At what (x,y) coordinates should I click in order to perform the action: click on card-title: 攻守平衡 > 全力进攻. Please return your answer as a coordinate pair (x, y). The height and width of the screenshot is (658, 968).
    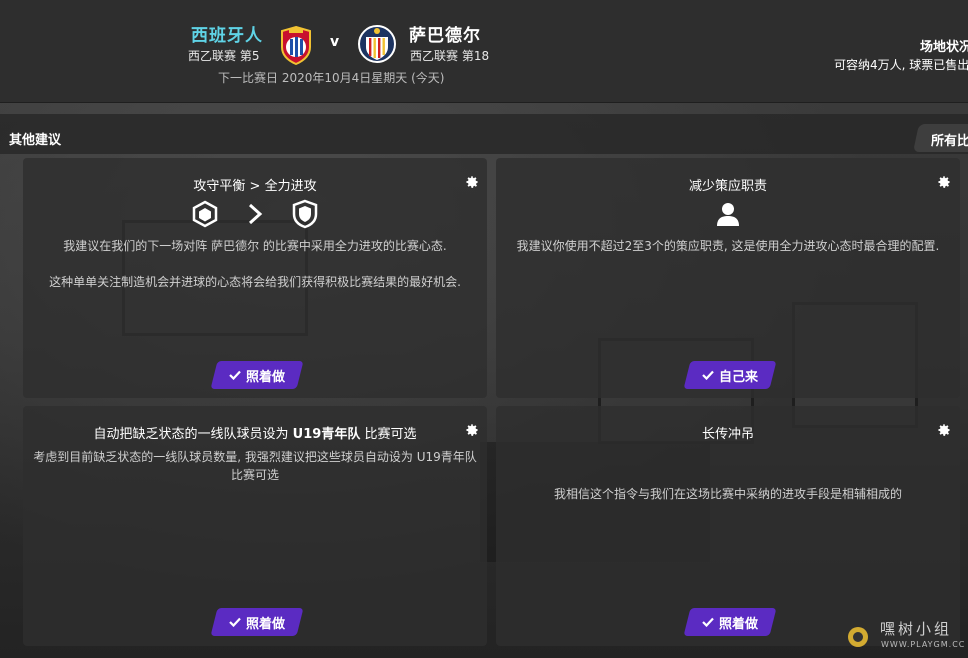
    Looking at the image, I should click on (255, 186).